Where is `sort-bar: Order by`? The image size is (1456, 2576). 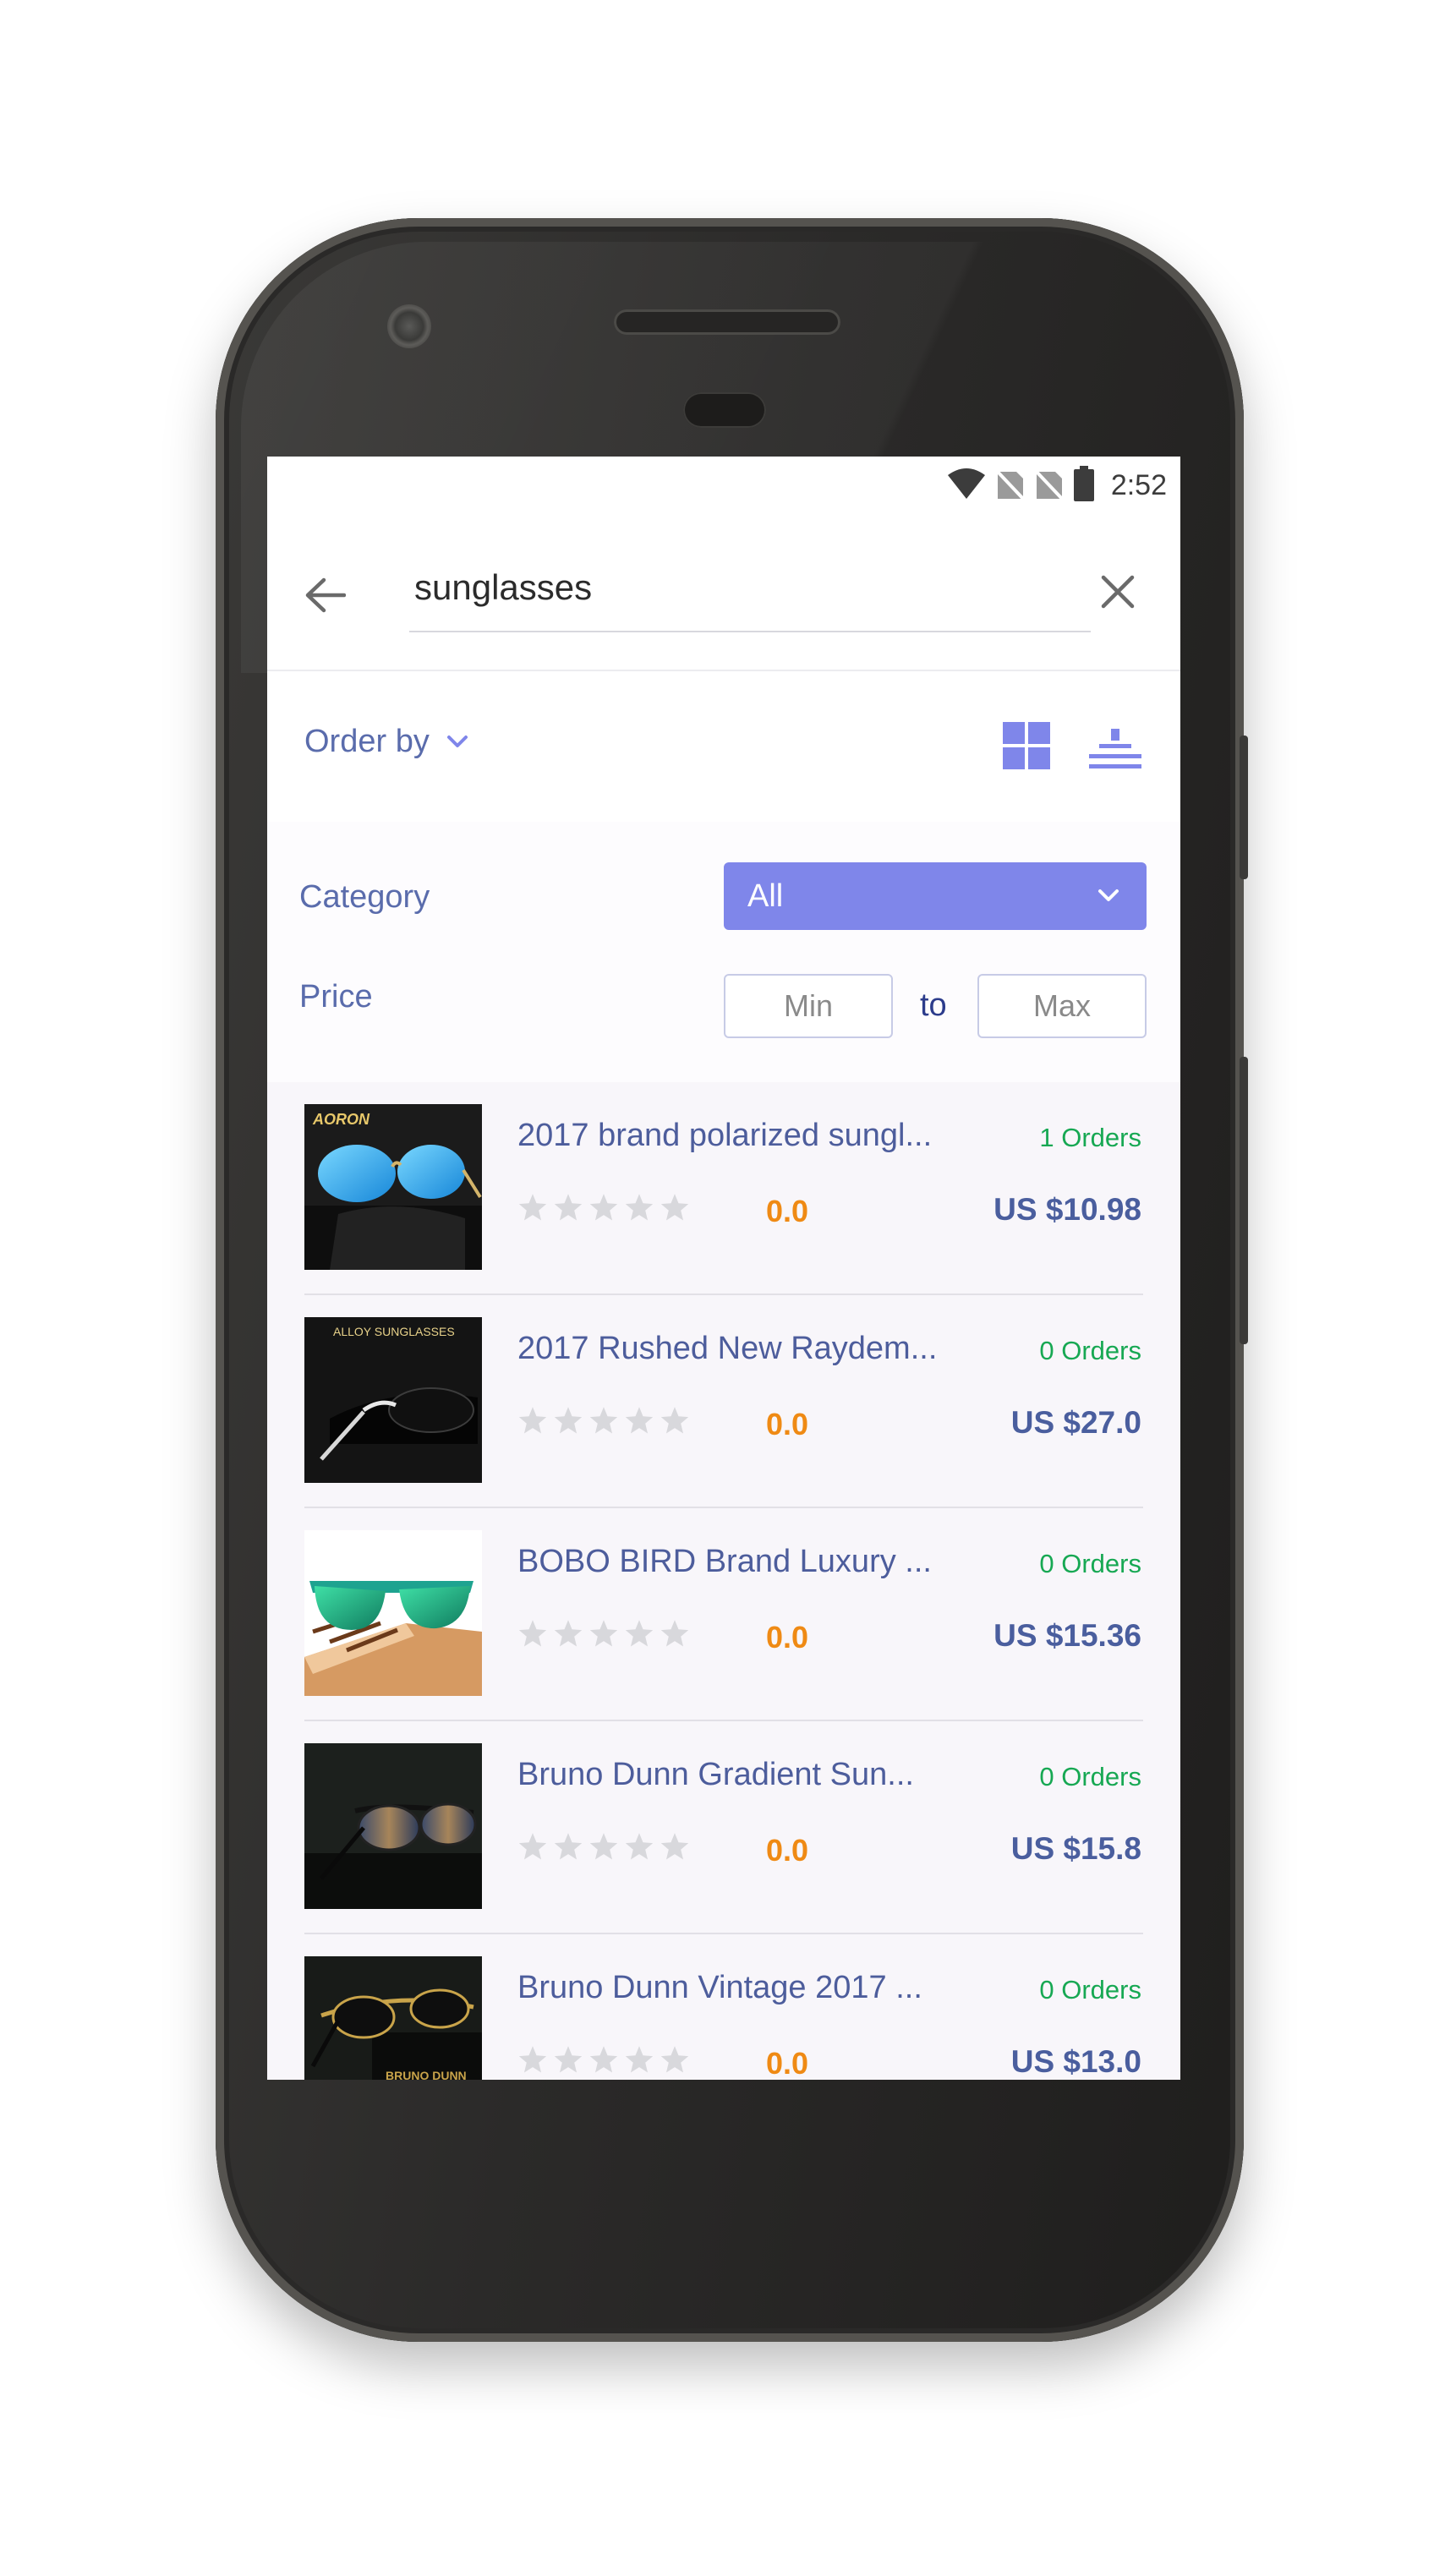 sort-bar: Order by is located at coordinates (724, 747).